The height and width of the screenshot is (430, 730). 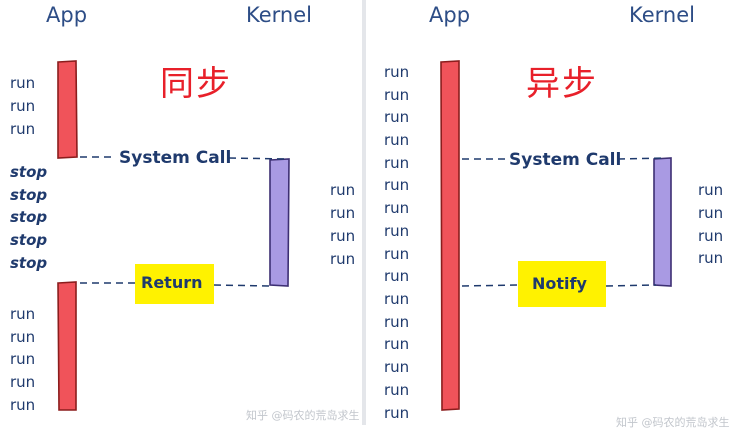 What do you see at coordinates (490, 285) in the screenshot?
I see `notify-dash-left` at bounding box center [490, 285].